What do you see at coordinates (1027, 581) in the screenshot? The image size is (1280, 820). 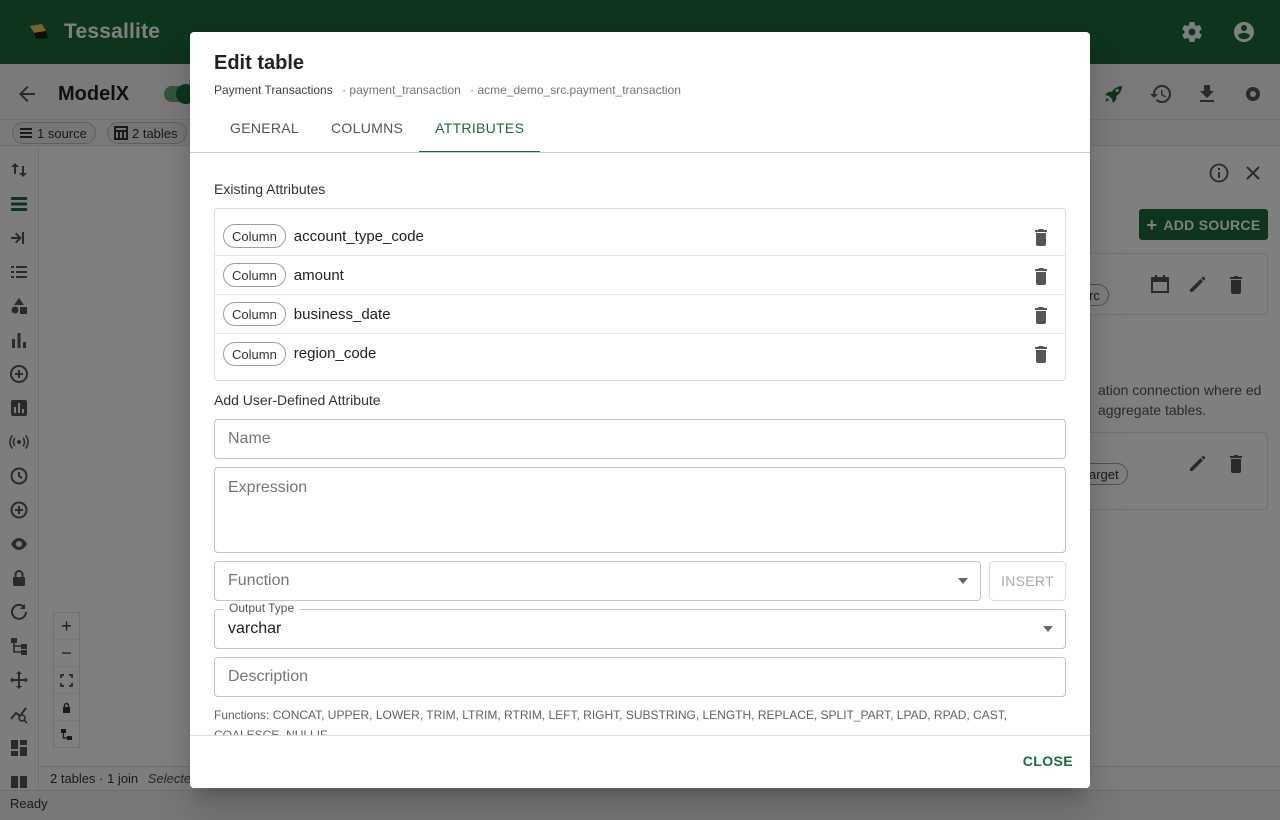 I see `insert-function-button: INSERT` at bounding box center [1027, 581].